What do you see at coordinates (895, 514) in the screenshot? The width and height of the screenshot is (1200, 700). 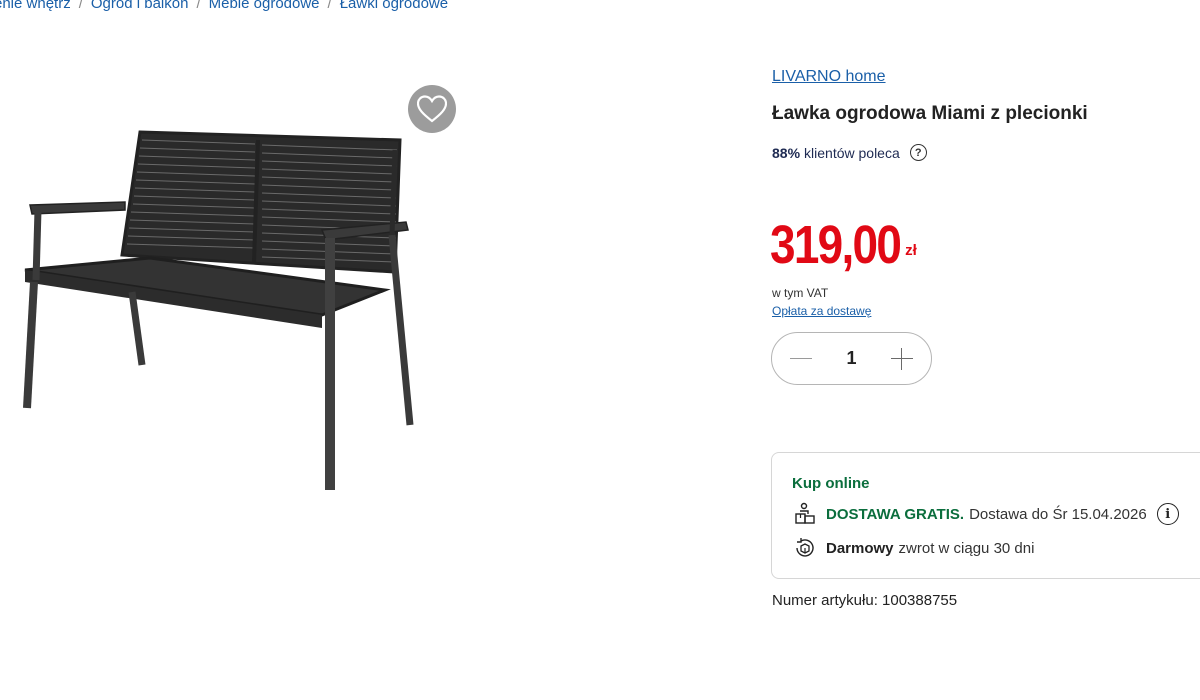 I see `free-delivery-label: DOSTAWA GRATIS.` at bounding box center [895, 514].